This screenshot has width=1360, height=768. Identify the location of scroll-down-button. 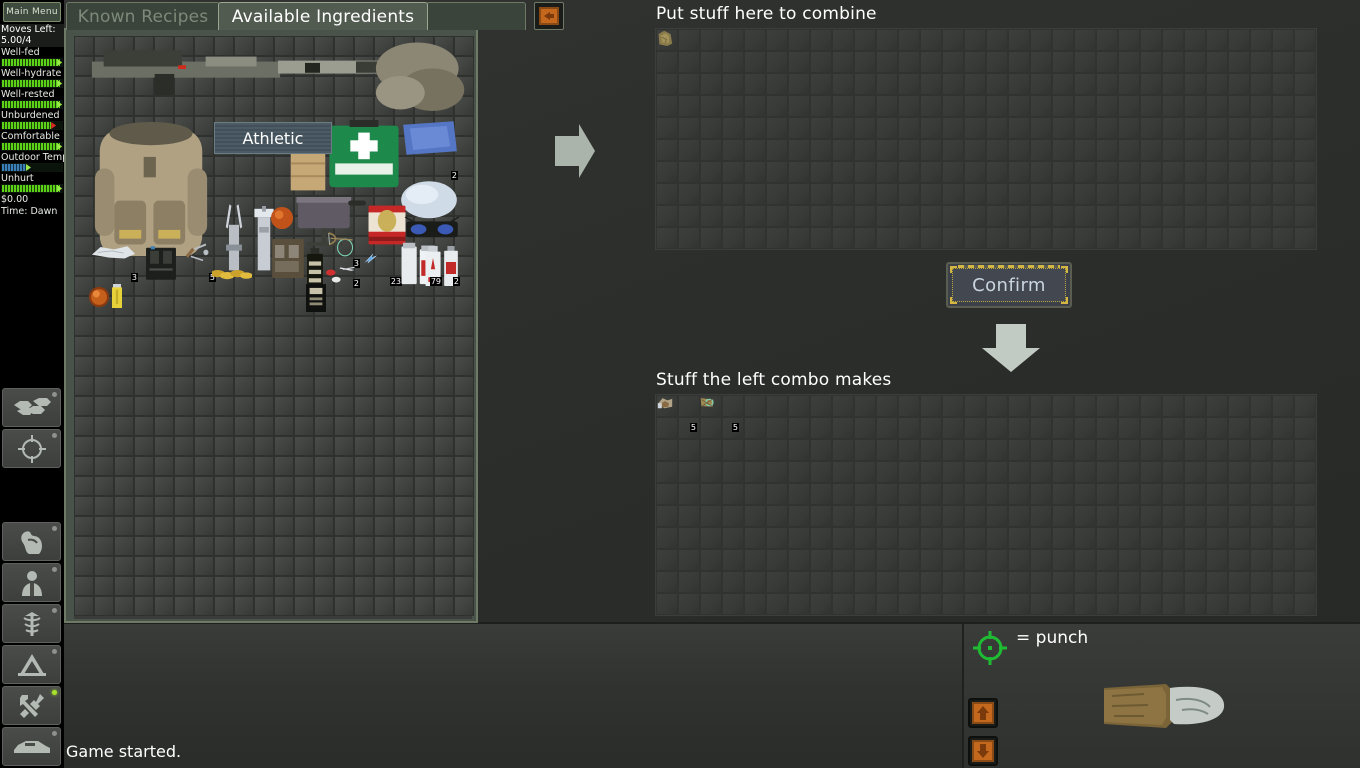
(983, 751).